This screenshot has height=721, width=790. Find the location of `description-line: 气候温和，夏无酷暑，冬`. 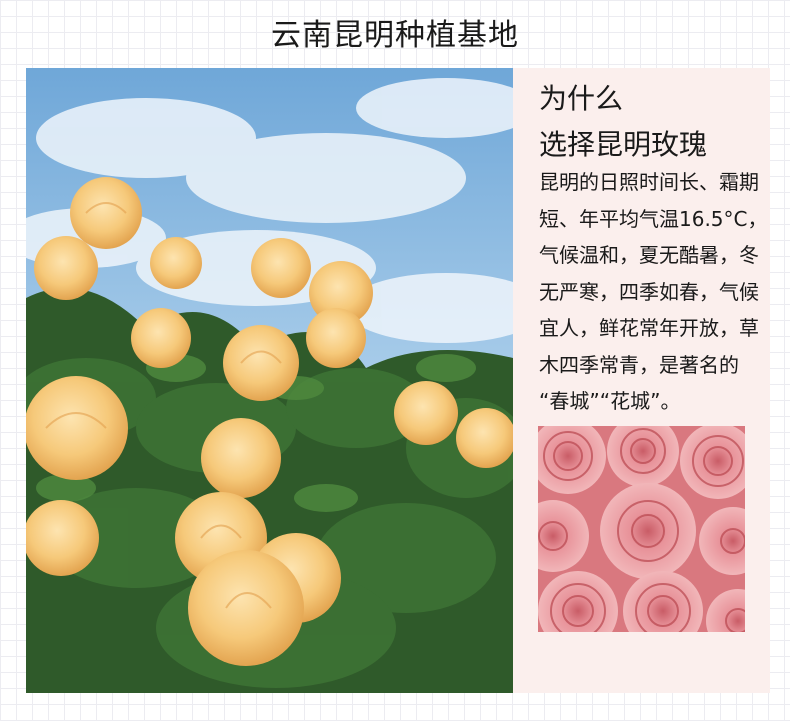

description-line: 气候温和，夏无酷暑，冬 is located at coordinates (649, 255).